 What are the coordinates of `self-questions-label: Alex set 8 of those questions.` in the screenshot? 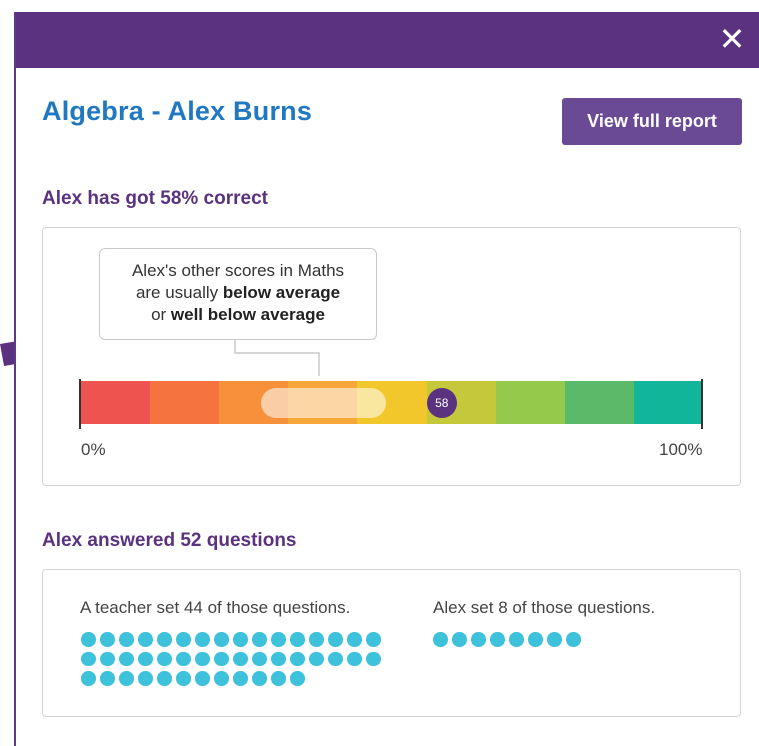 It's located at (544, 607).